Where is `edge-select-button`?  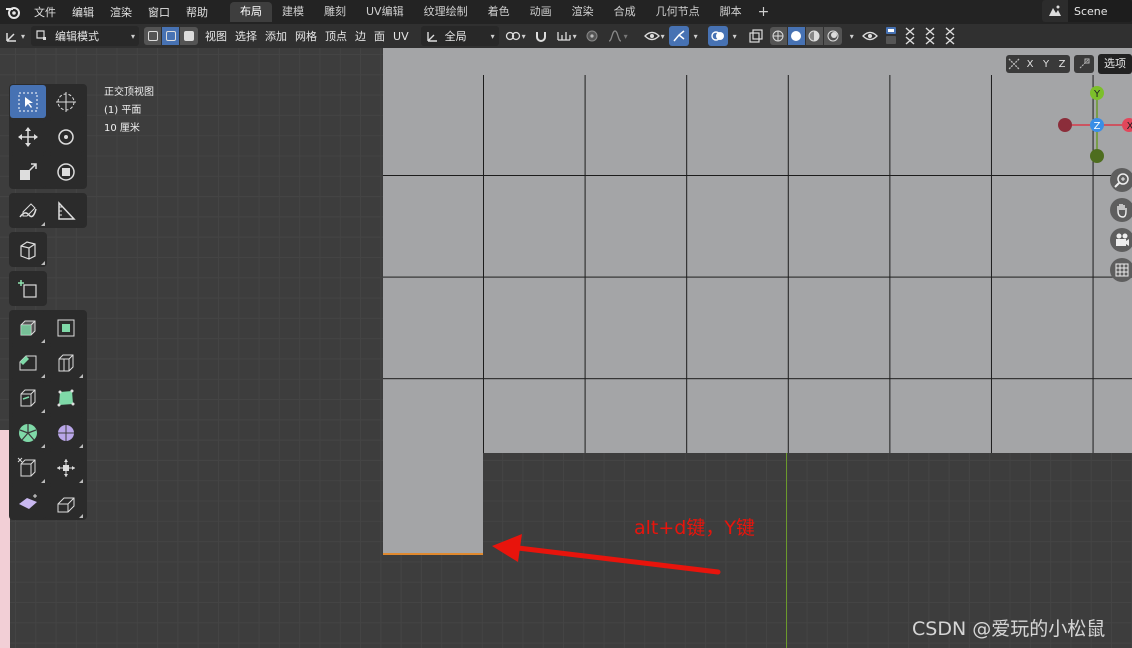 edge-select-button is located at coordinates (171, 36).